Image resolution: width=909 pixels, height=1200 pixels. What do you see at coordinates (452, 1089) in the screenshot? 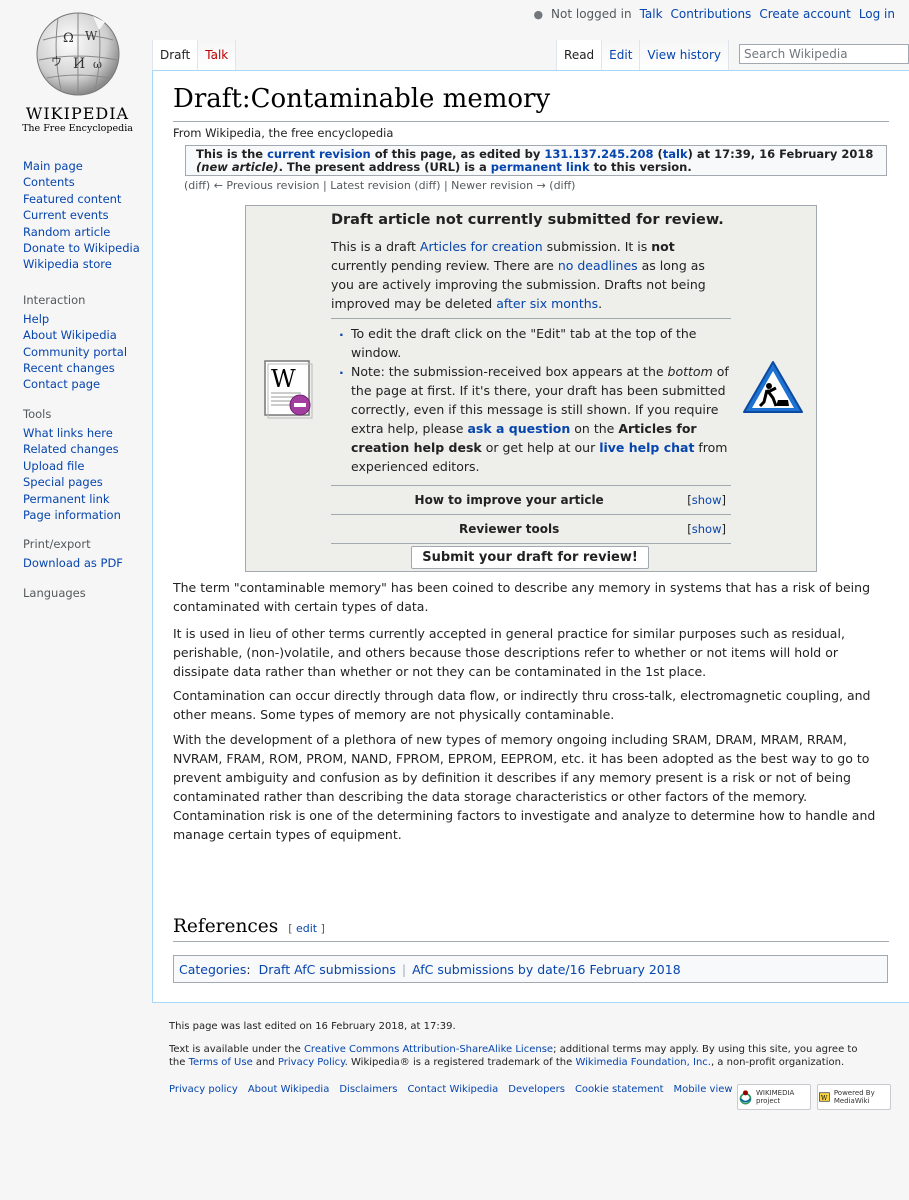
I see `footer-contact: Contact Wikipedia` at bounding box center [452, 1089].